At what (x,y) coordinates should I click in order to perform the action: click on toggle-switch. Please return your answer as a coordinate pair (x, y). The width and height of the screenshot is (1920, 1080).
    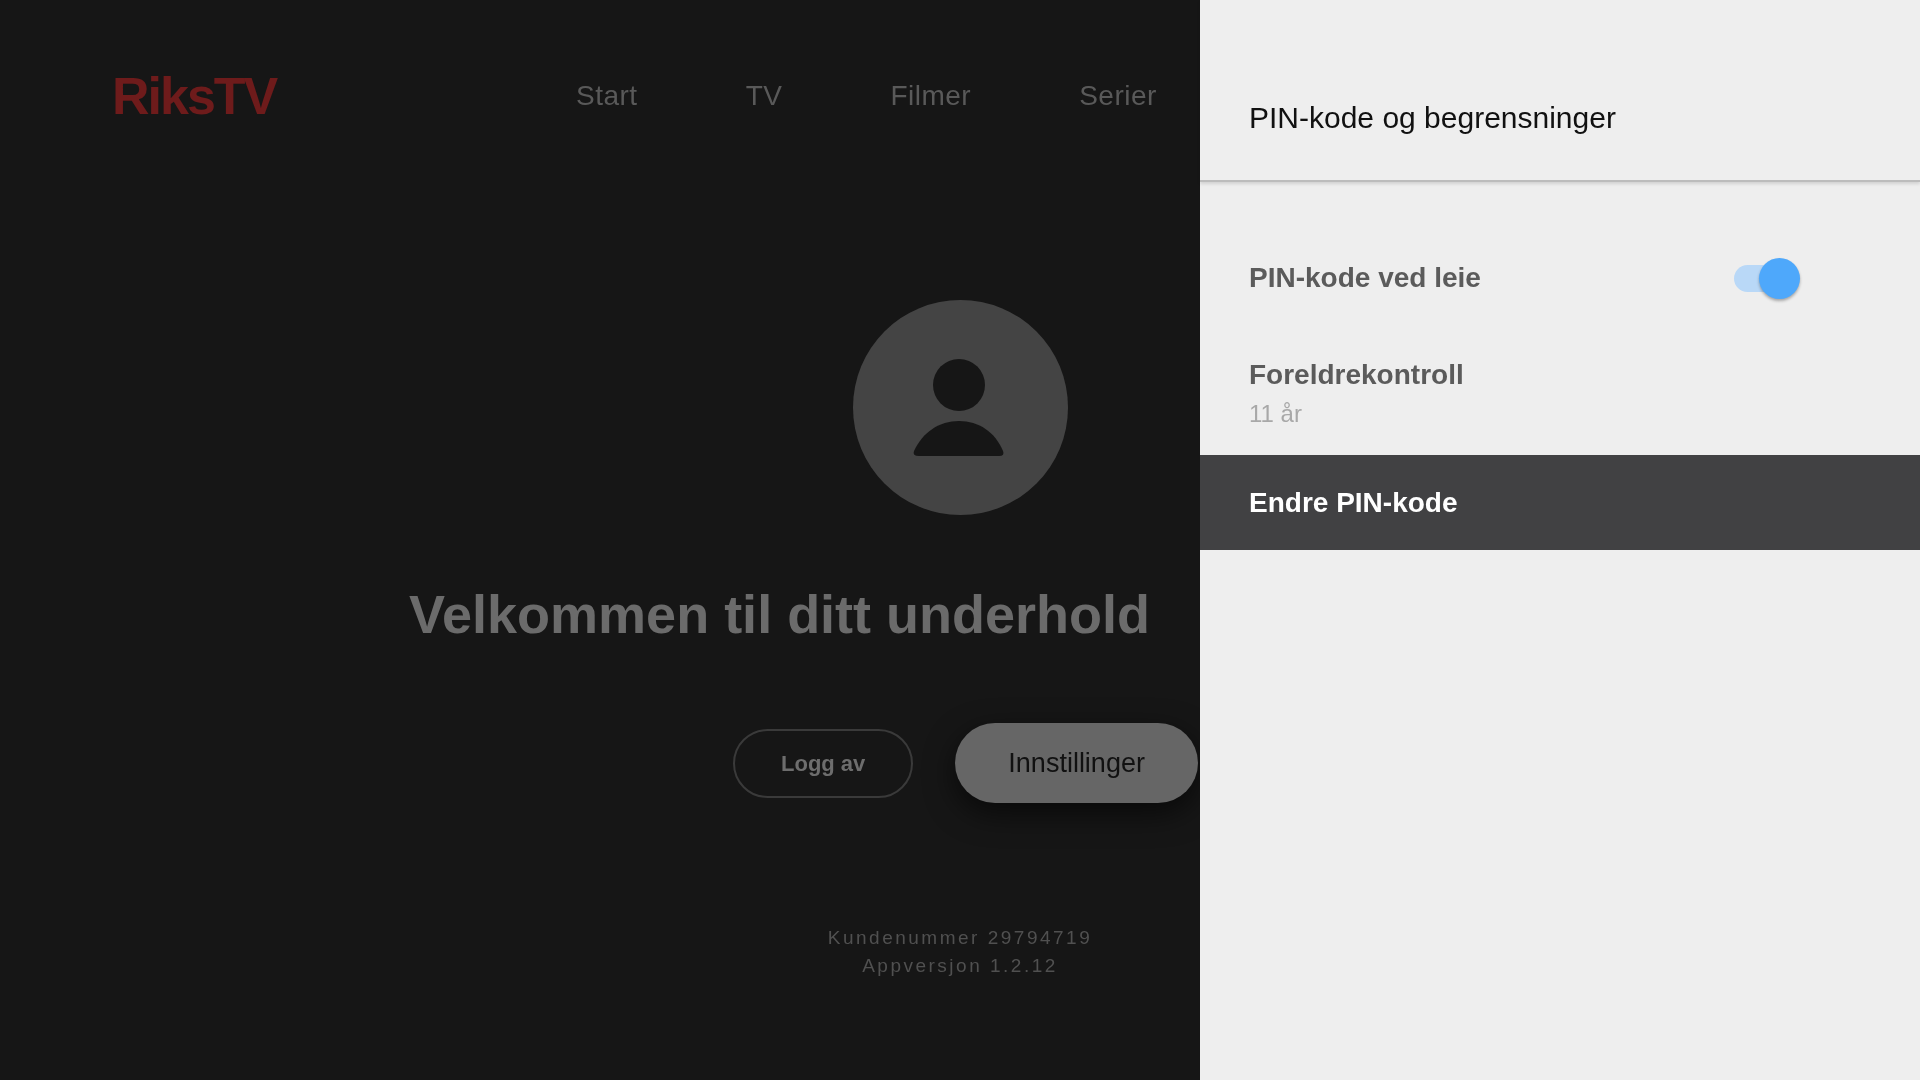
    Looking at the image, I should click on (1767, 278).